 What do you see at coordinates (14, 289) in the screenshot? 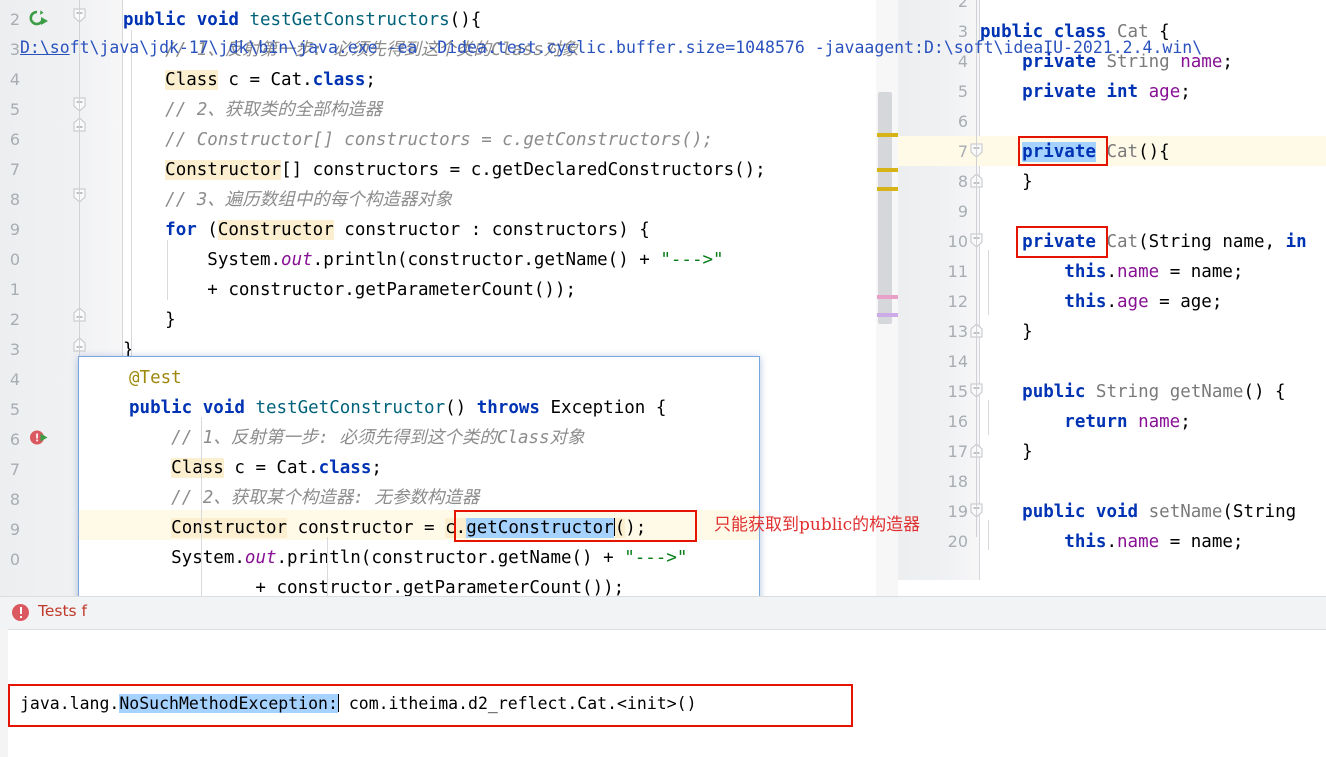
I see `line-number: 1` at bounding box center [14, 289].